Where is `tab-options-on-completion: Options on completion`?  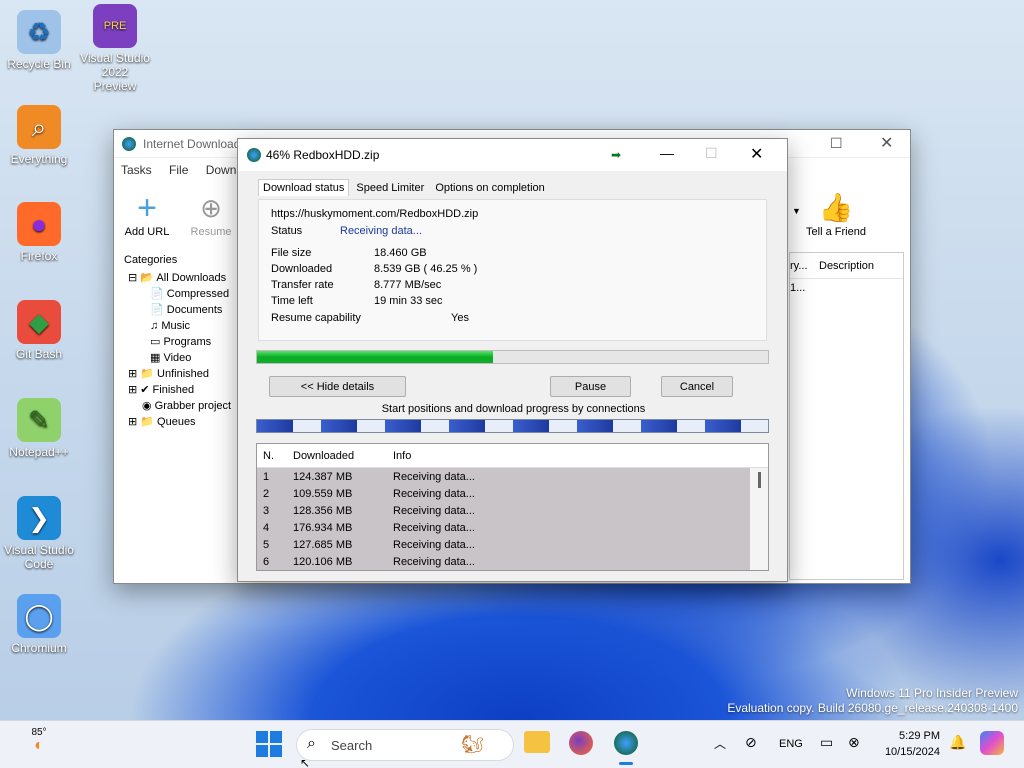
tab-options-on-completion: Options on completion is located at coordinates (489, 188).